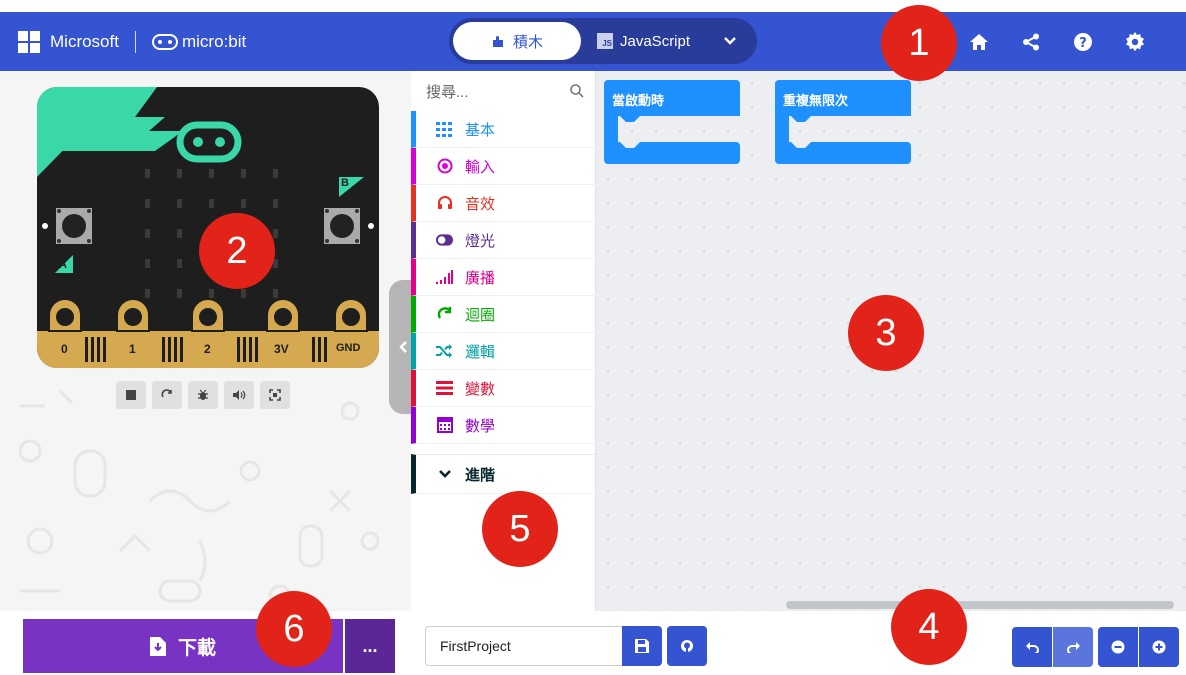 Image resolution: width=1186 pixels, height=675 pixels. I want to click on restart-button, so click(167, 395).